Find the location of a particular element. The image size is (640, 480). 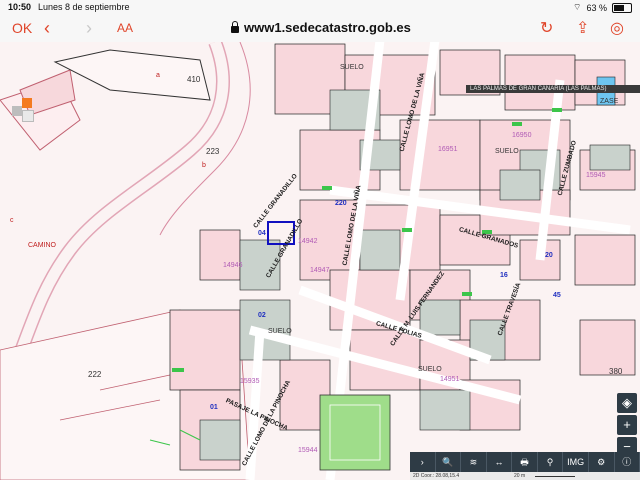

parcel-ref: 15935 is located at coordinates (250, 381).